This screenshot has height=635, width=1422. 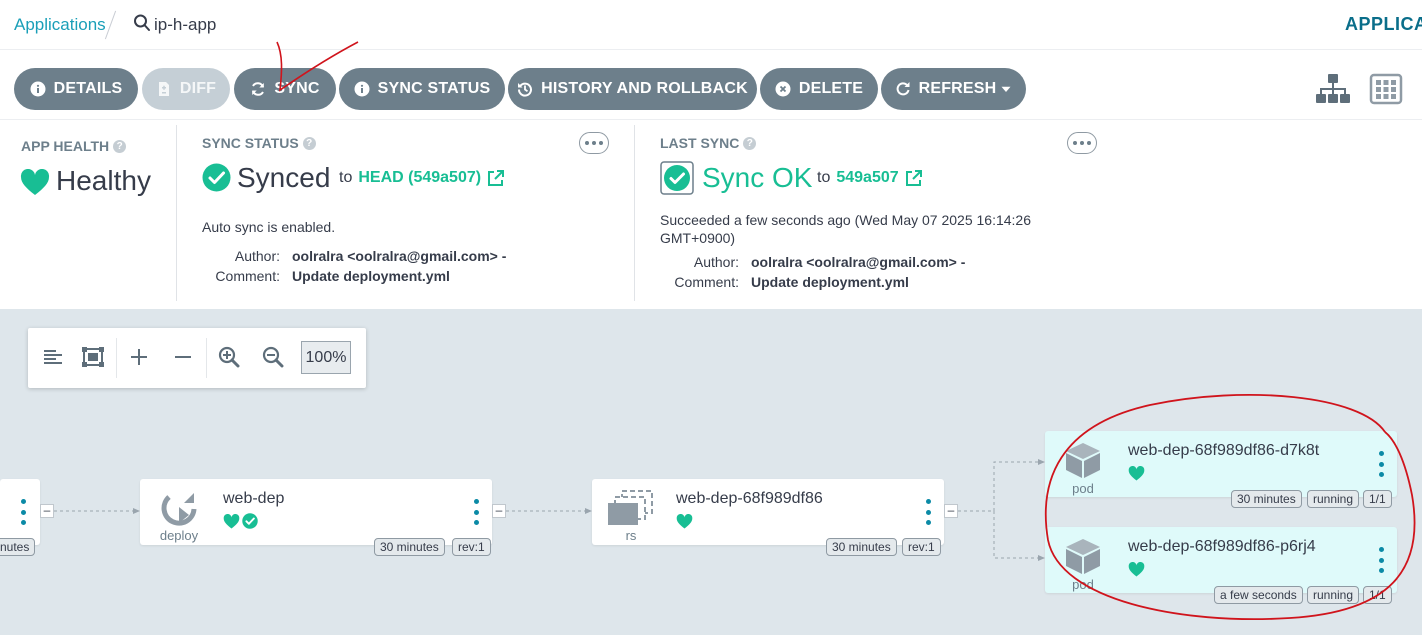 I want to click on refresh-icon, so click(x=903, y=89).